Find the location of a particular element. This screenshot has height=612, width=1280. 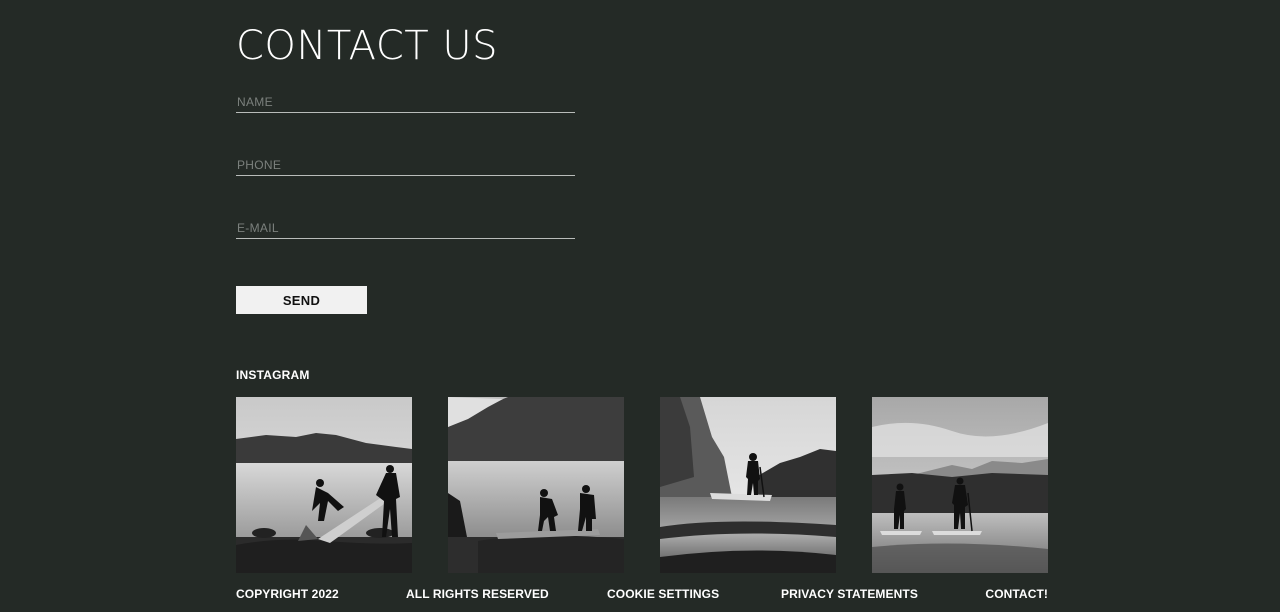

footer-contact-link: CONTACT! is located at coordinates (1016, 594).